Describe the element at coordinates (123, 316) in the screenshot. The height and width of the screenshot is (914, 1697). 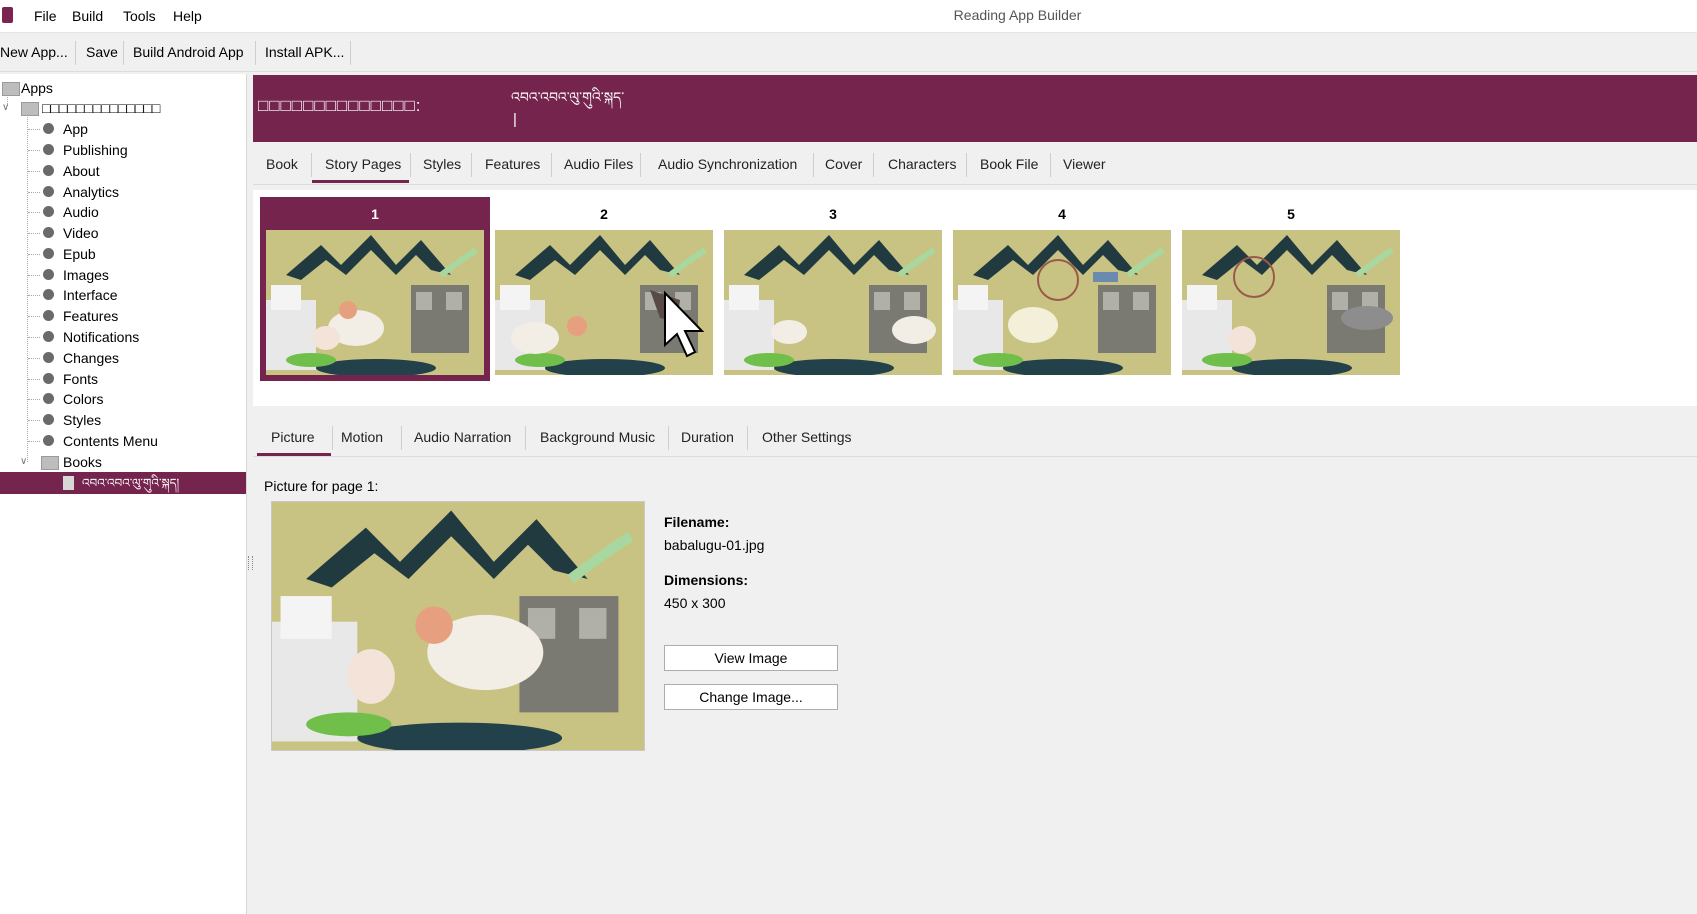
I see `tree-item-features: Features` at that location.